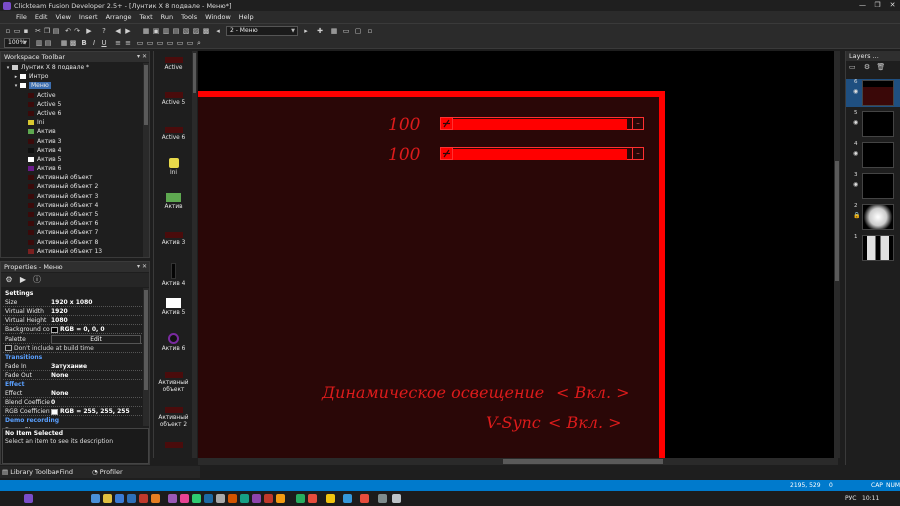 This screenshot has width=900, height=506. What do you see at coordinates (173, 167) in the screenshot?
I see `object-strip-item: Ini` at bounding box center [173, 167].